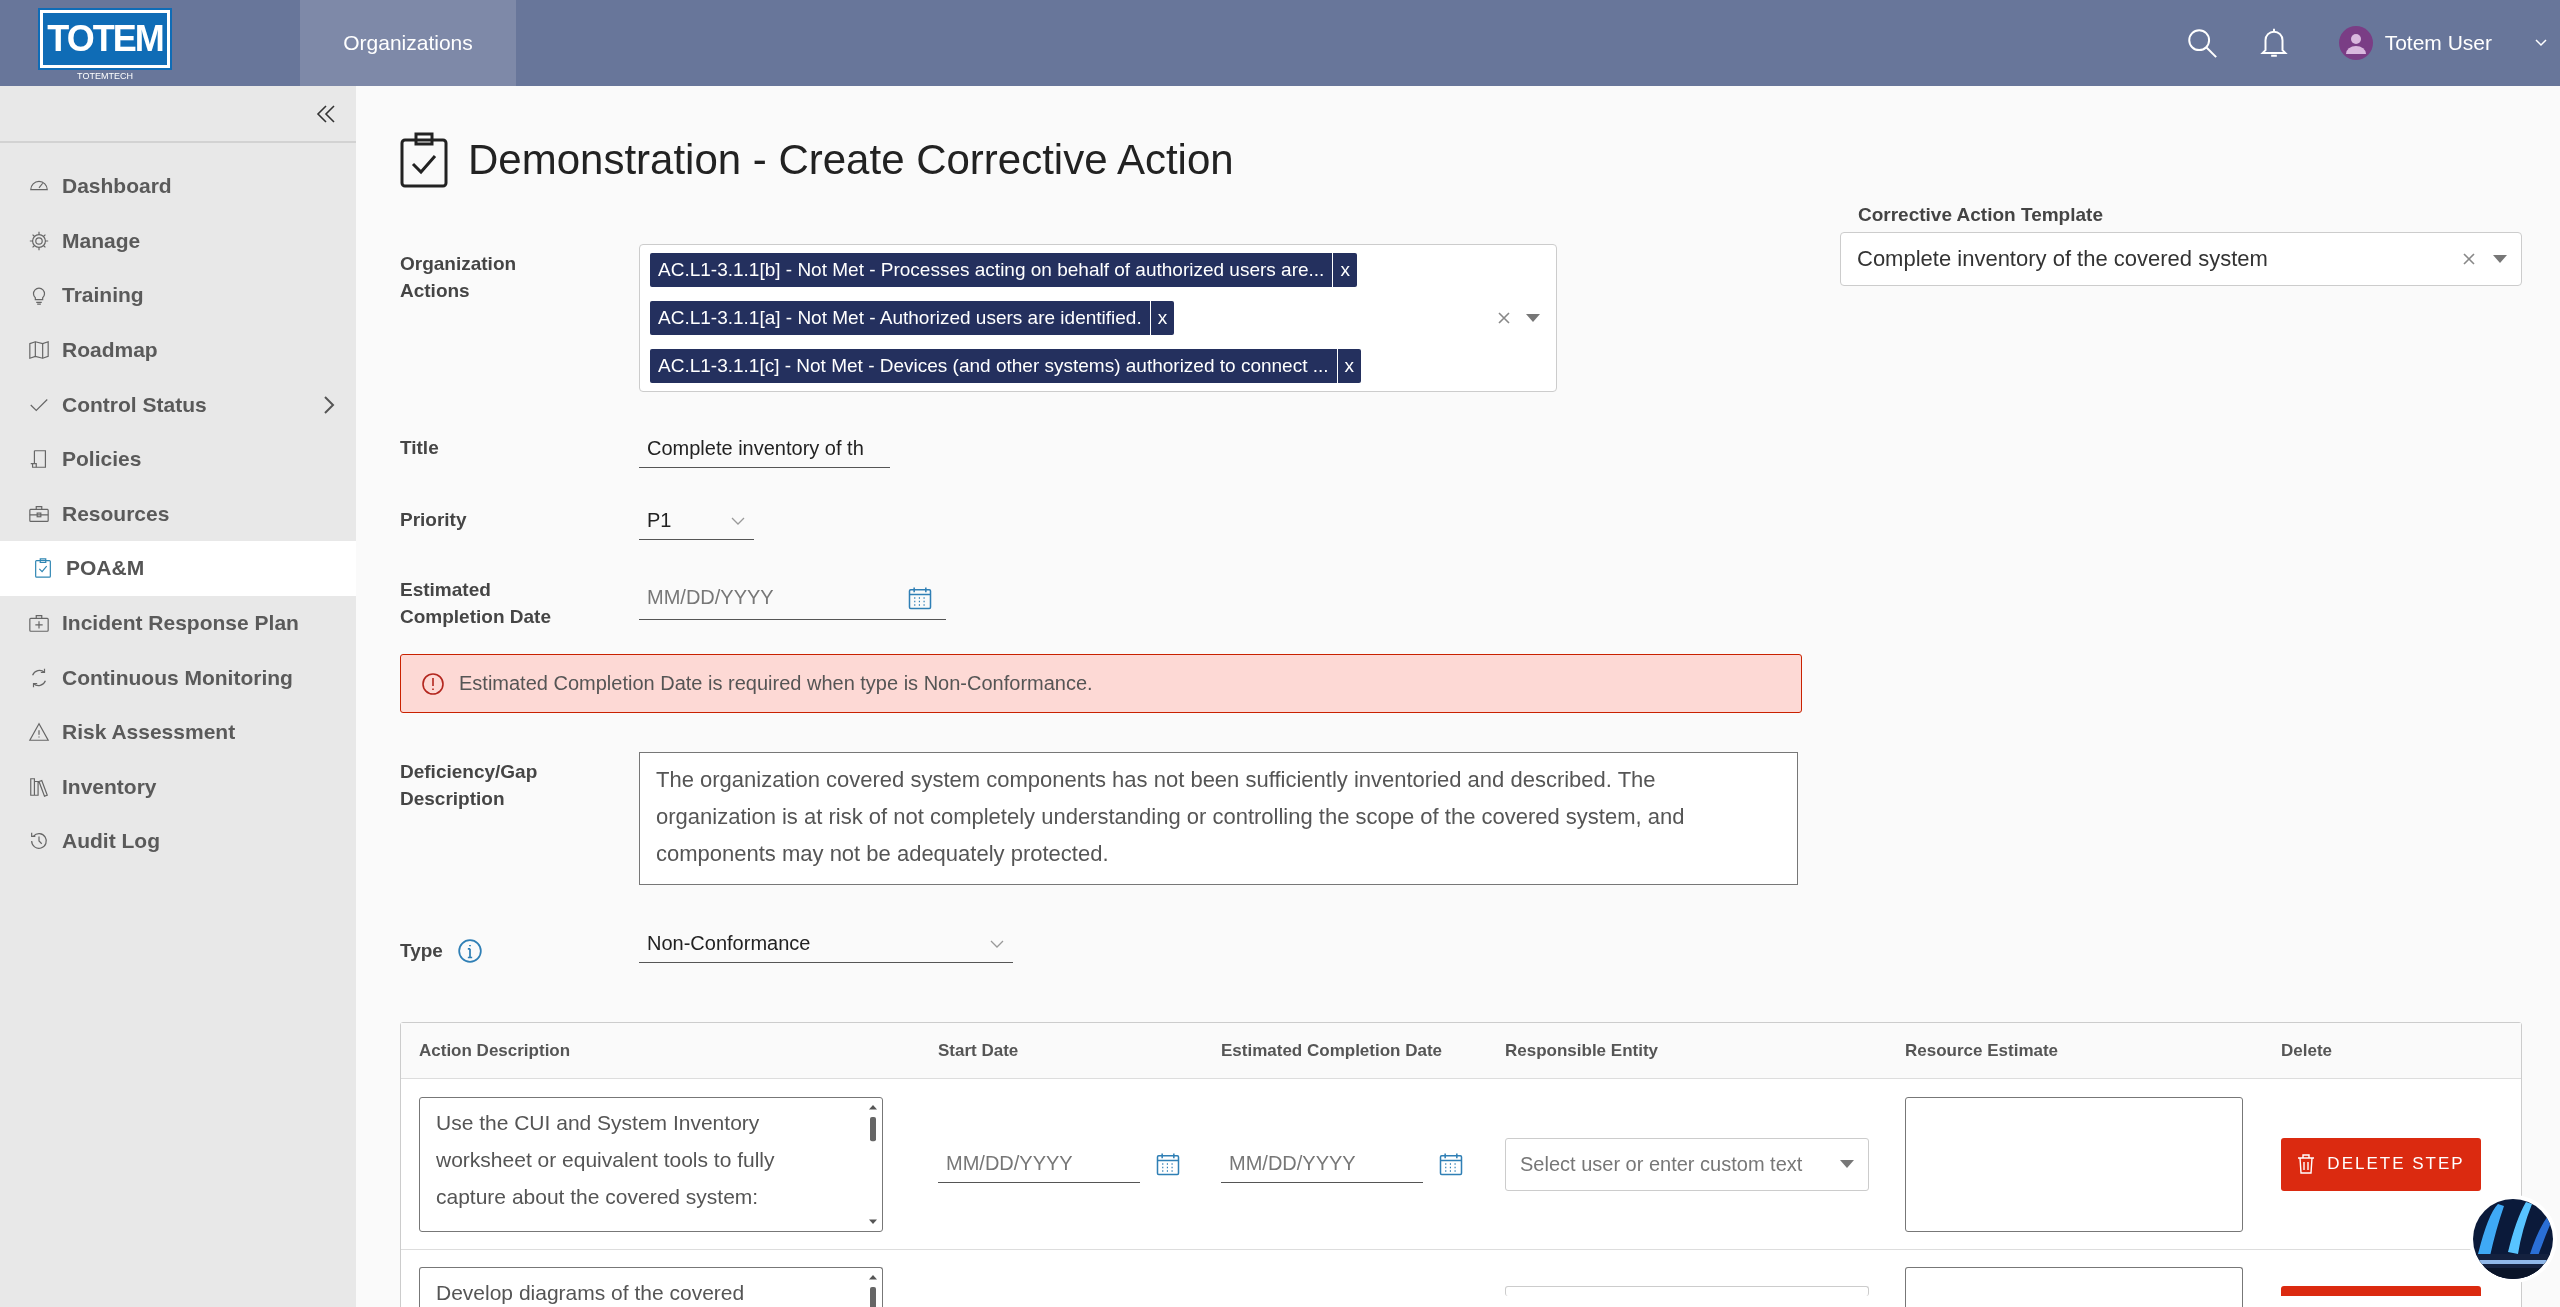 Image resolution: width=2560 pixels, height=1307 pixels. Describe the element at coordinates (459, 277) in the screenshot. I see `field-label: Organization Actions` at that location.